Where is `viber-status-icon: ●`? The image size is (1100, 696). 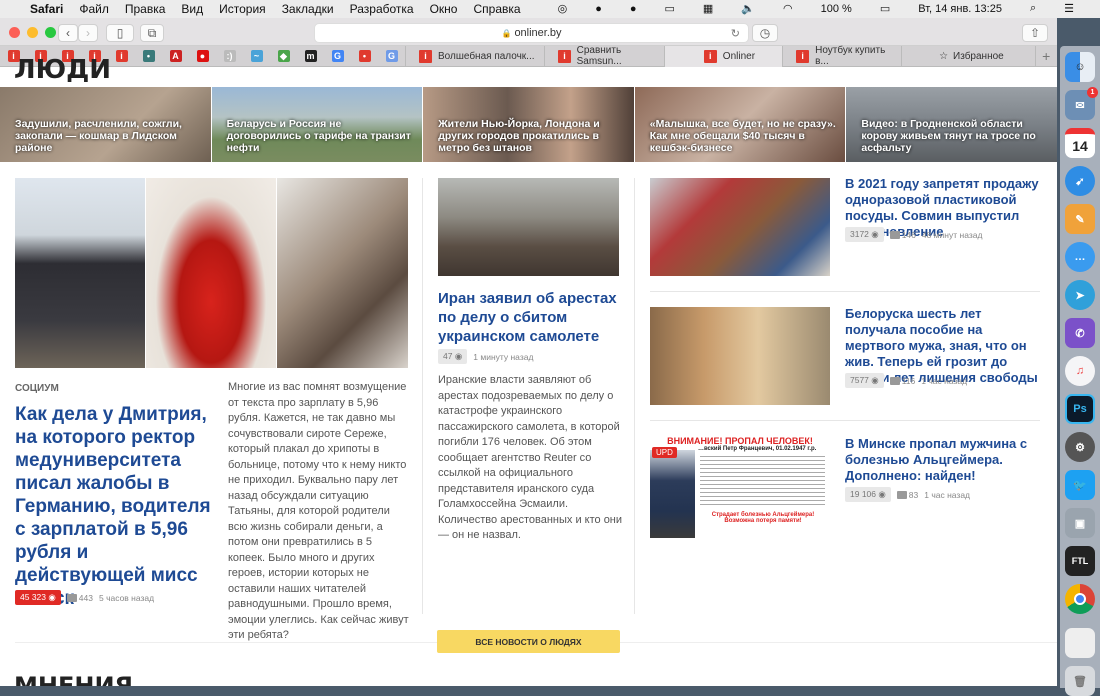 viber-status-icon: ● is located at coordinates (598, 9).